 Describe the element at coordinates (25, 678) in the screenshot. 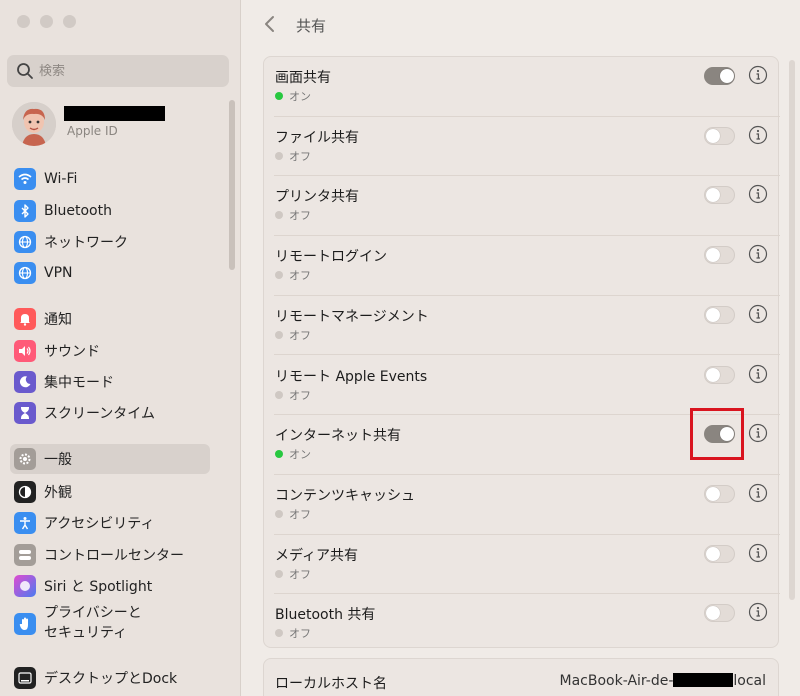

I see `dock-icon` at that location.